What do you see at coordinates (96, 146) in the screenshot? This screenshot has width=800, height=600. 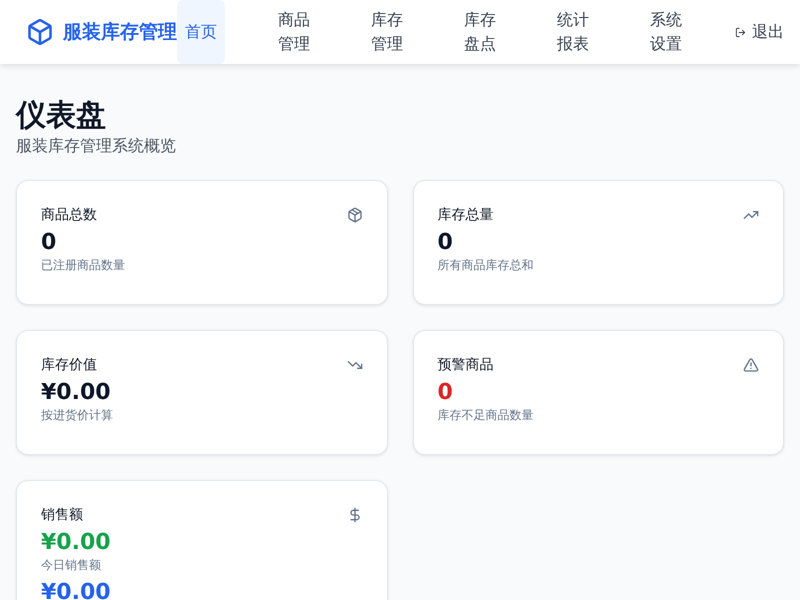 I see `page-subtitle: 服装库存管理系统概览` at bounding box center [96, 146].